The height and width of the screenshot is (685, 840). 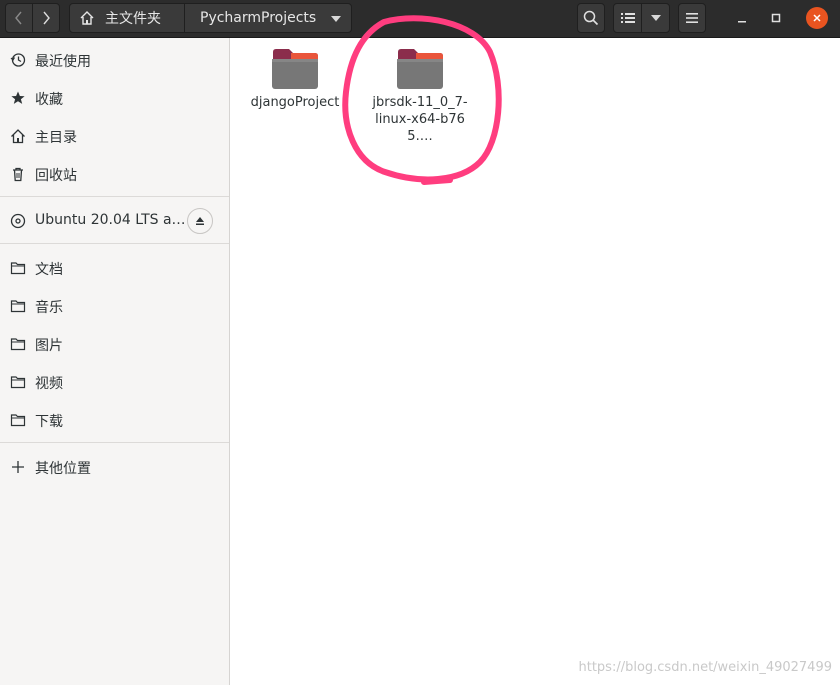 What do you see at coordinates (114, 467) in the screenshot?
I see `sidebar-item-other-locations: 其他位置` at bounding box center [114, 467].